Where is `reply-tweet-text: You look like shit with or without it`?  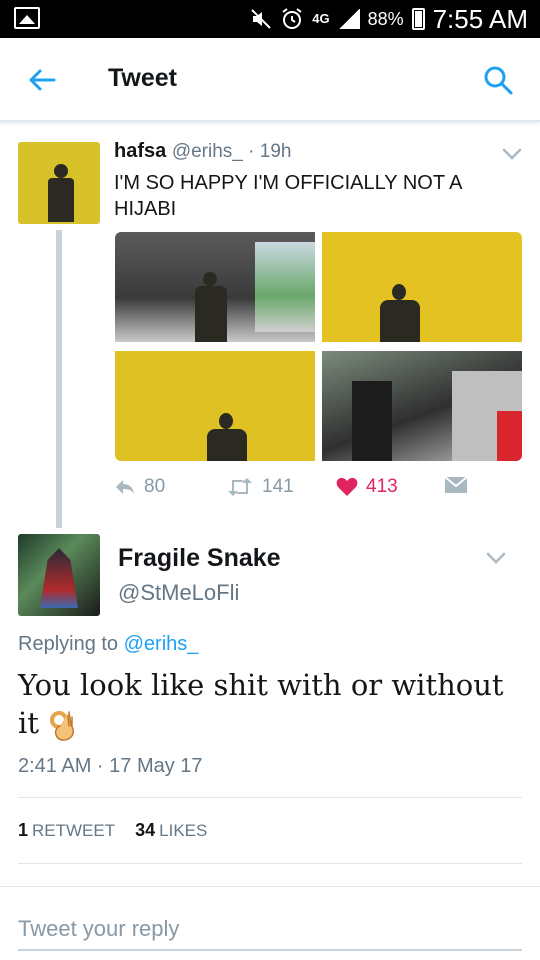 reply-tweet-text: You look like shit with or without it is located at coordinates (270, 704).